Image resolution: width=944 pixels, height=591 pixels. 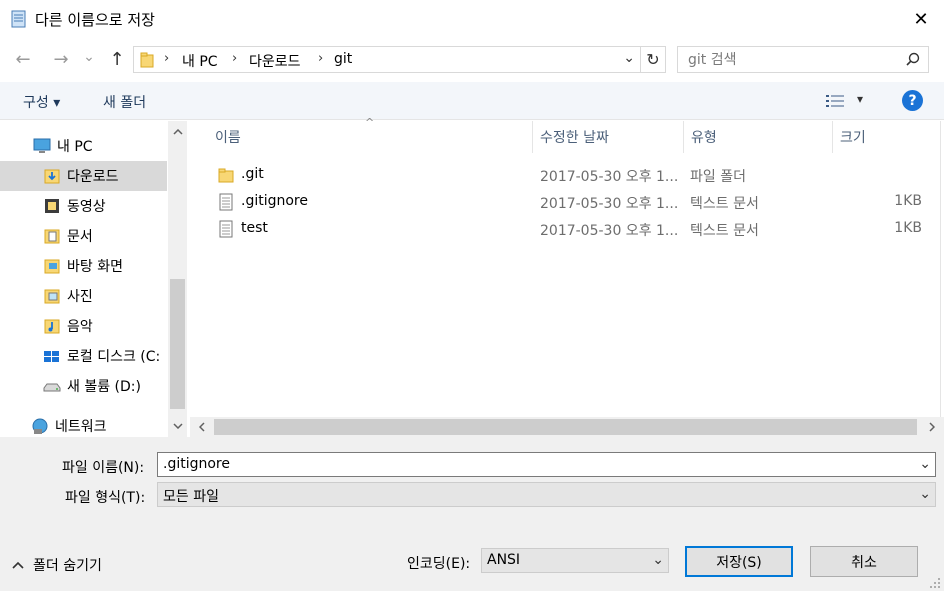 I want to click on sidebar-item-videos: 동영상, so click(x=83, y=206).